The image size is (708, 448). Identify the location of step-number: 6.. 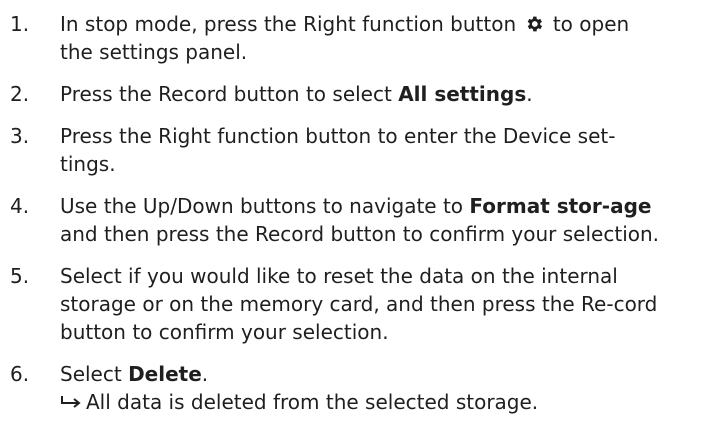
(20, 374).